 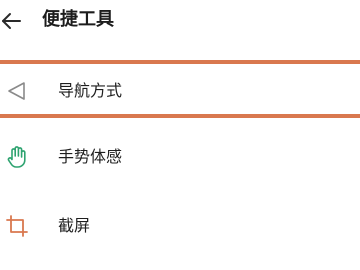 What do you see at coordinates (78, 19) in the screenshot?
I see `page-title: 便捷工具` at bounding box center [78, 19].